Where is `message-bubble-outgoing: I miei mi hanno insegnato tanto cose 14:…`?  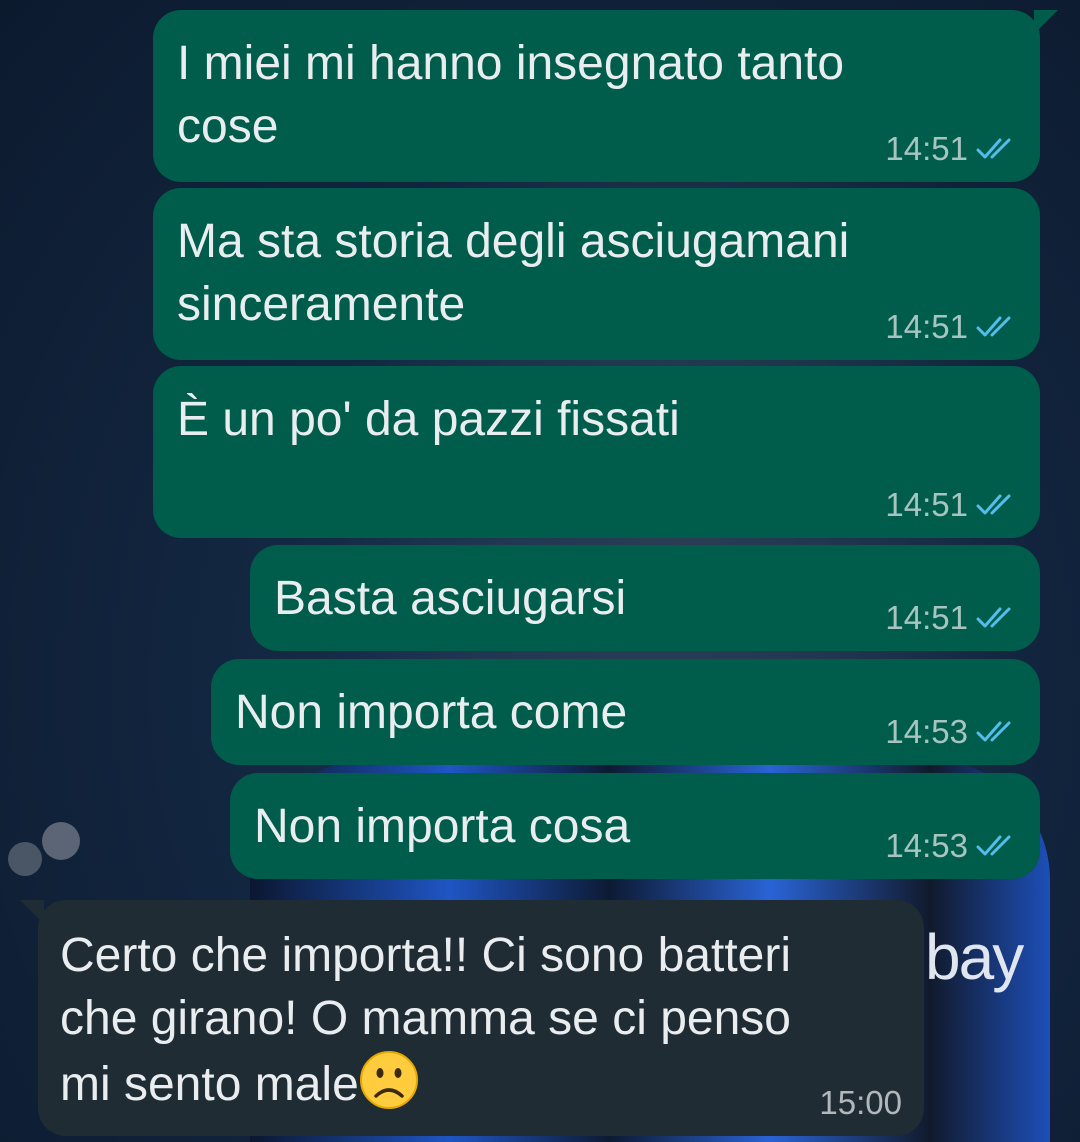 message-bubble-outgoing: I miei mi hanno insegnato tanto cose 14:… is located at coordinates (605, 96).